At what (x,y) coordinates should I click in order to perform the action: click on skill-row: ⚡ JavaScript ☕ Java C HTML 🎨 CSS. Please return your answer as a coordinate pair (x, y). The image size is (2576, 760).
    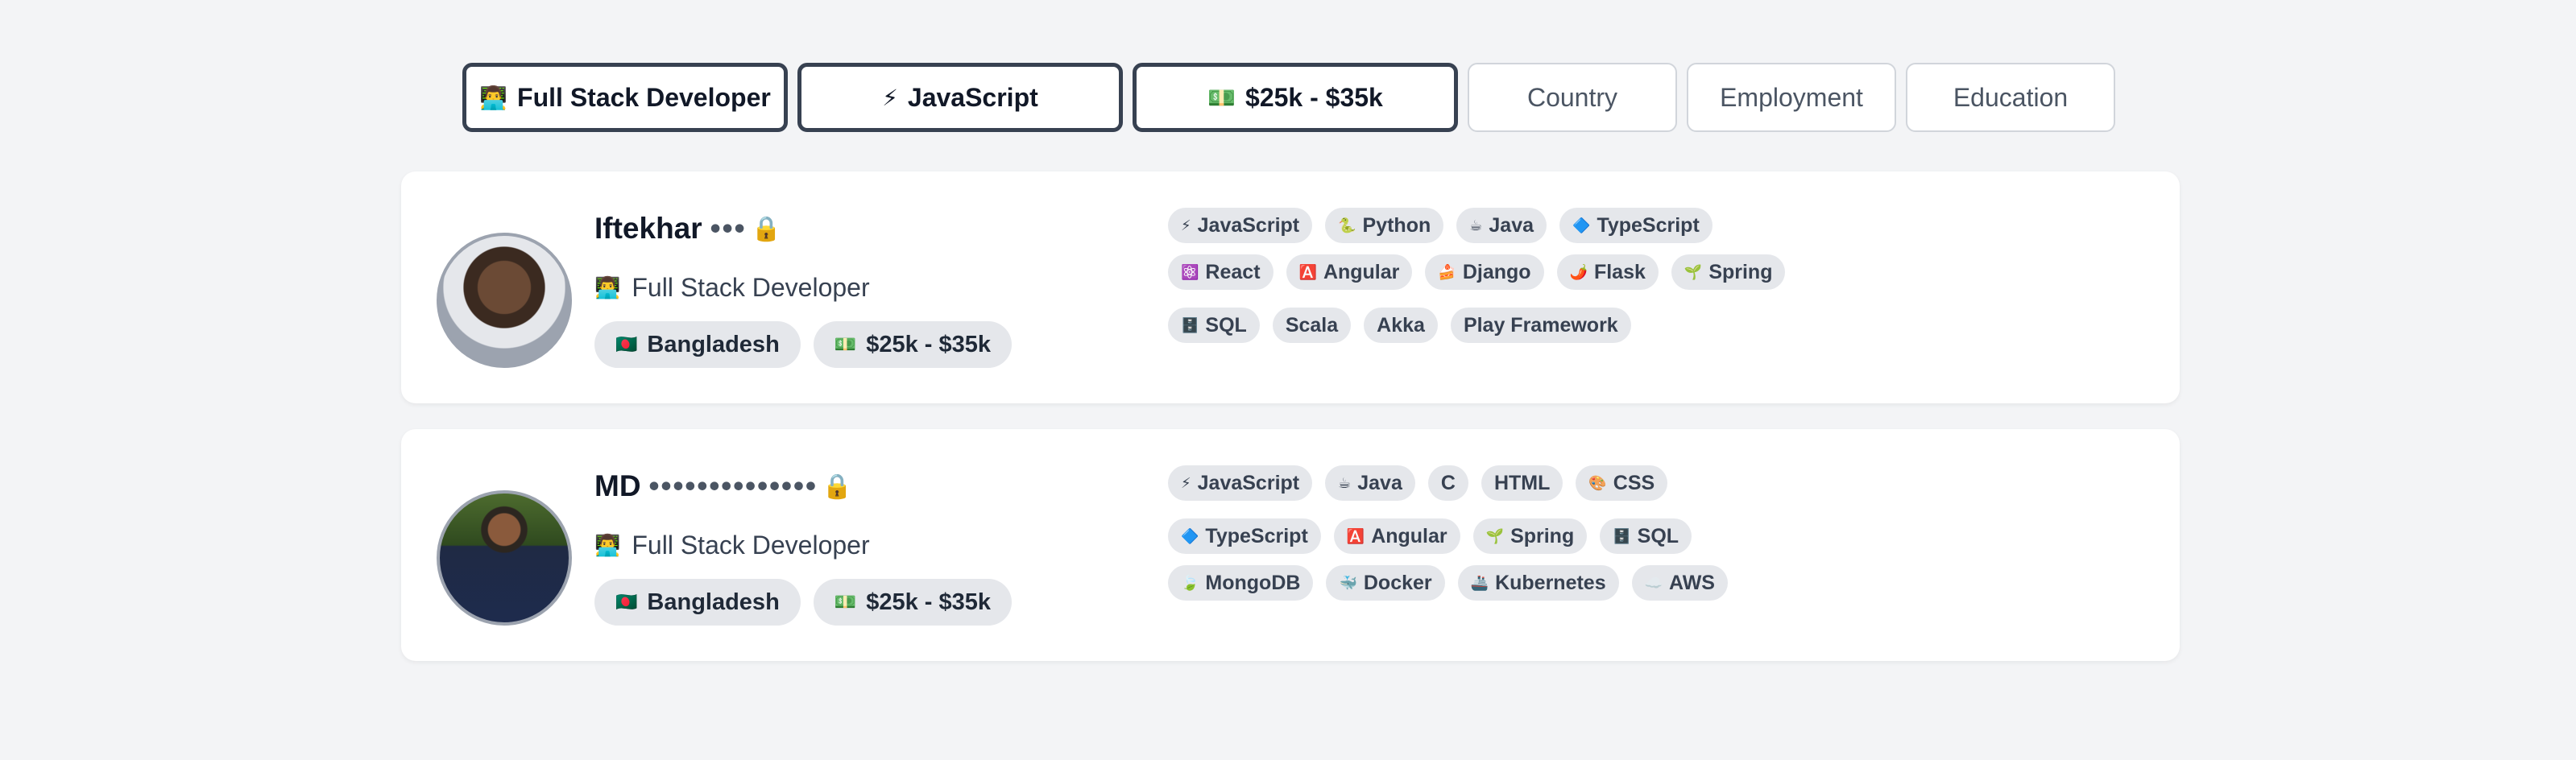
    Looking at the image, I should click on (1498, 484).